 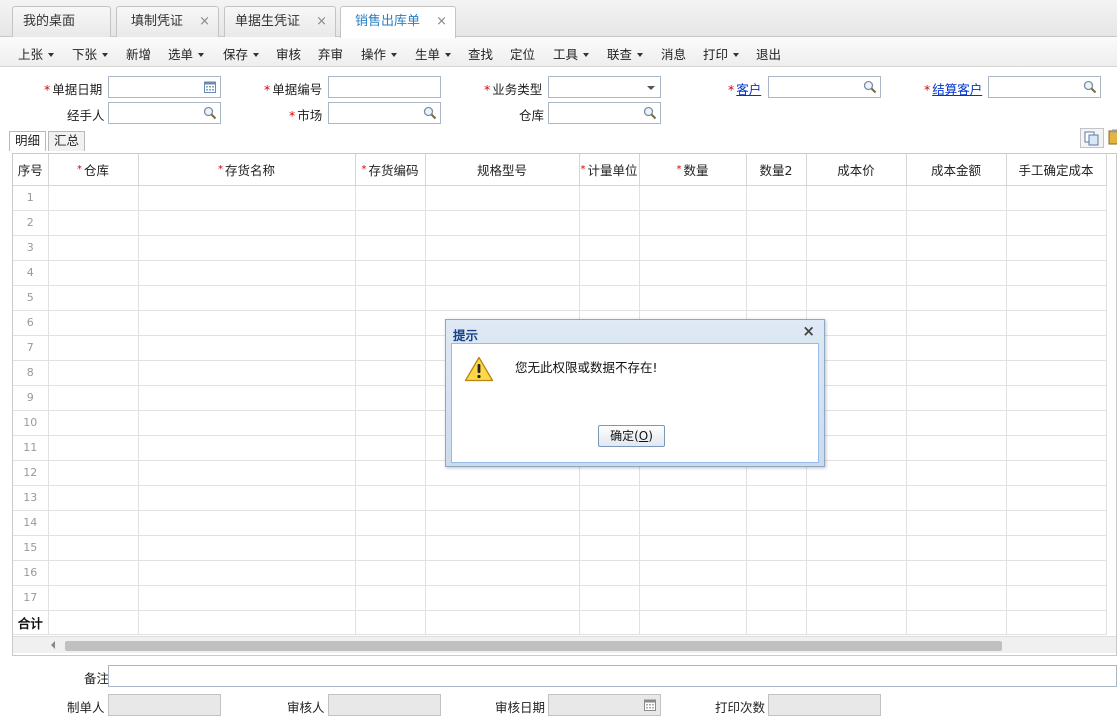 I want to click on handler-field, so click(x=164, y=113).